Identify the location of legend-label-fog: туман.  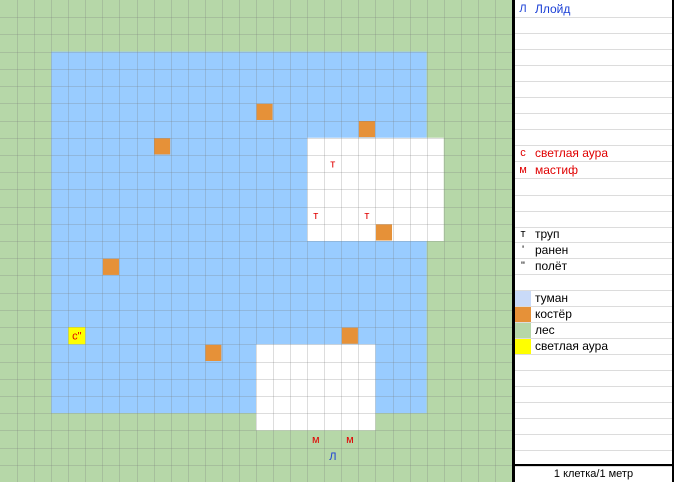
(552, 298).